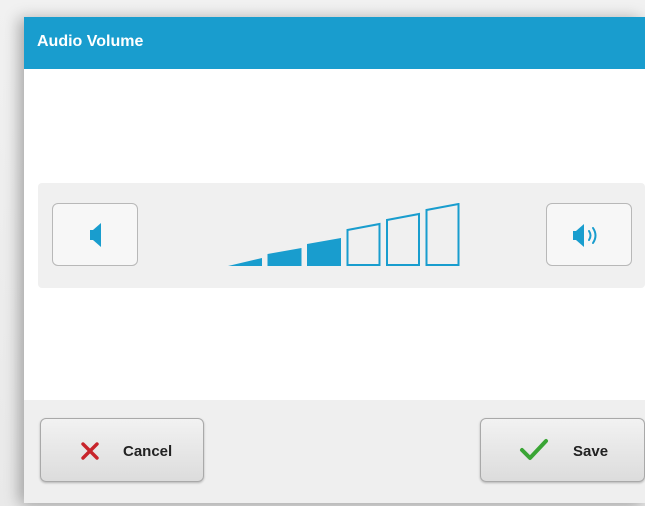 The height and width of the screenshot is (506, 645). Describe the element at coordinates (90, 451) in the screenshot. I see `x-icon` at that location.